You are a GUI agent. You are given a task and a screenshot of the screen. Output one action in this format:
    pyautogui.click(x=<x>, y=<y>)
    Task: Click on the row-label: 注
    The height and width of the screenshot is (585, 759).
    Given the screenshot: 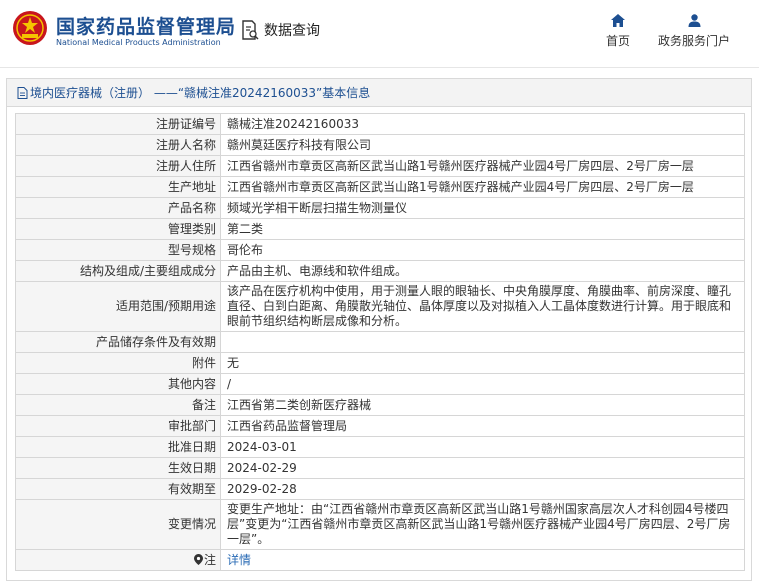 What is the action you would take?
    pyautogui.click(x=118, y=560)
    